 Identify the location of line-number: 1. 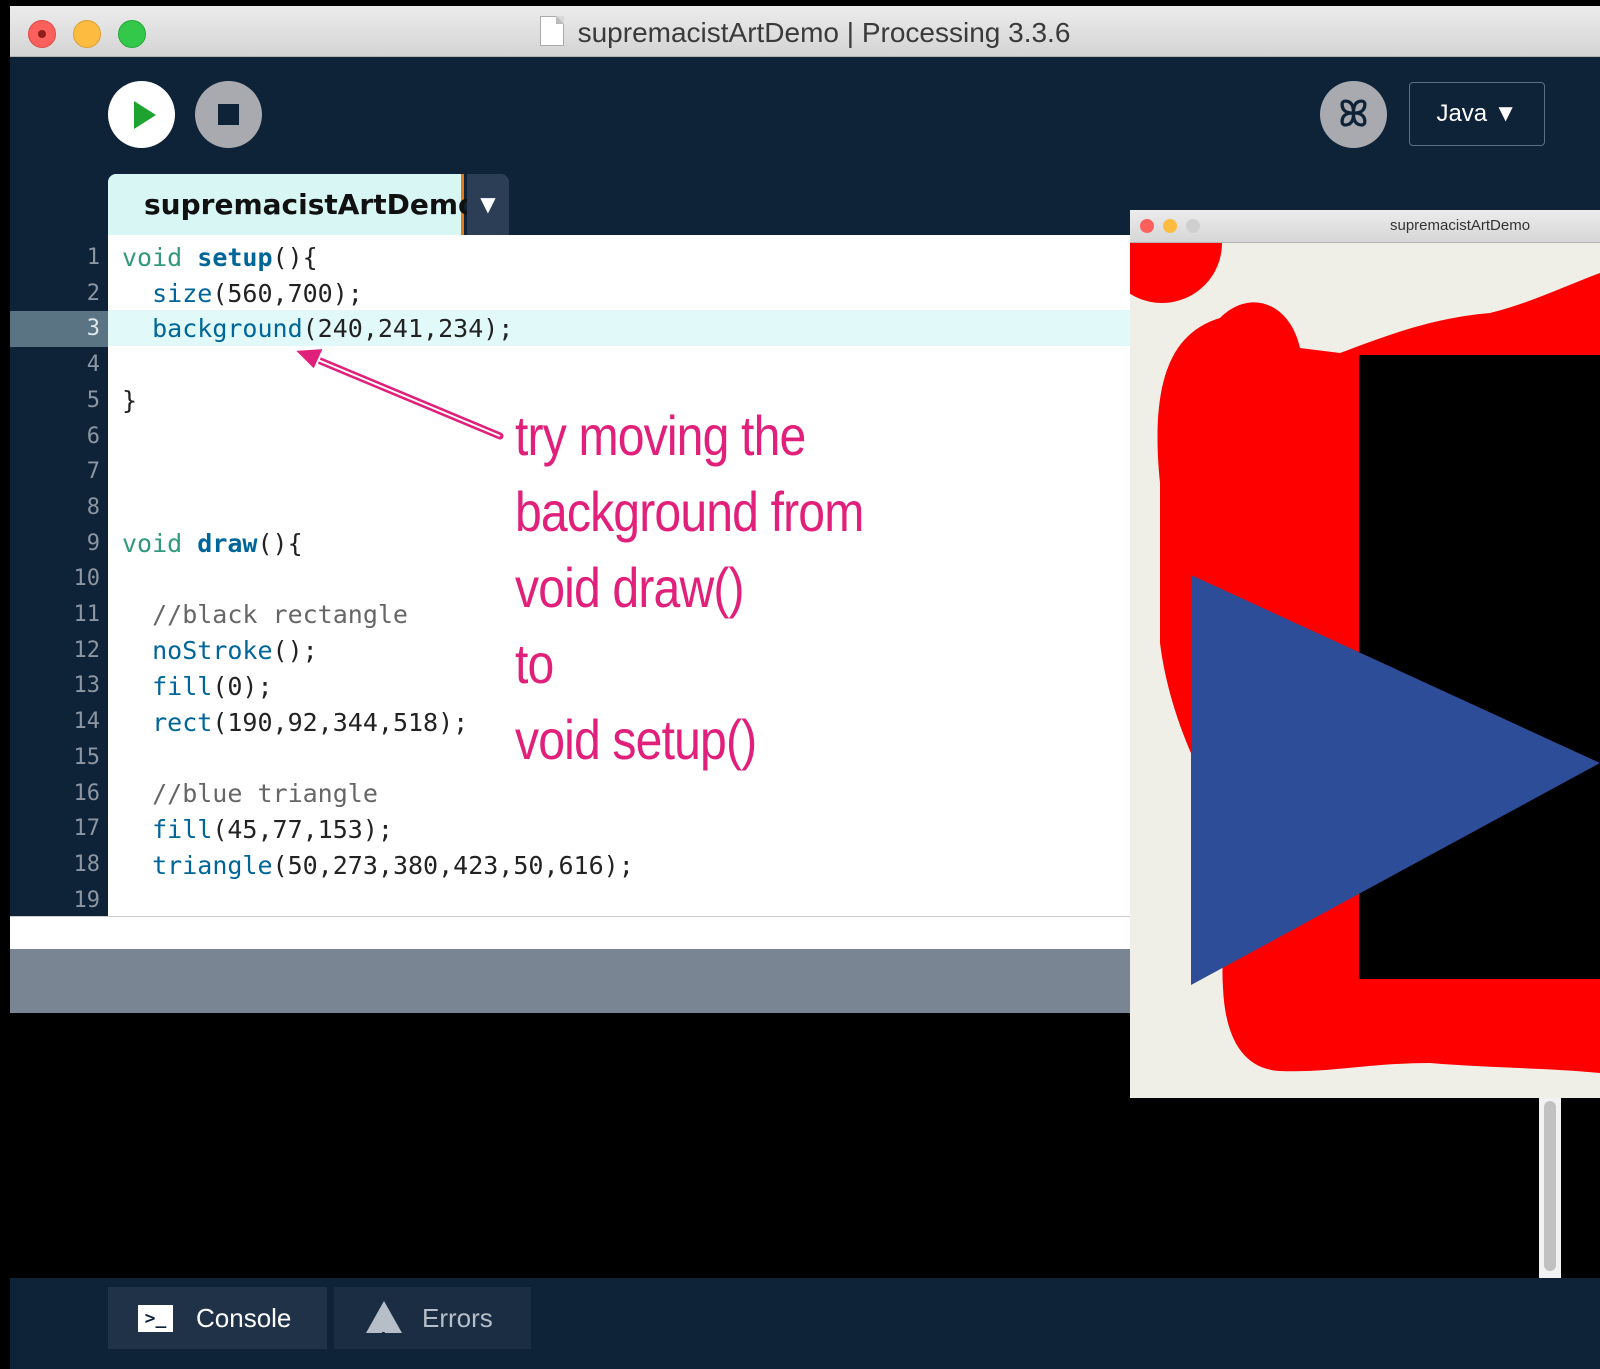
(93, 257).